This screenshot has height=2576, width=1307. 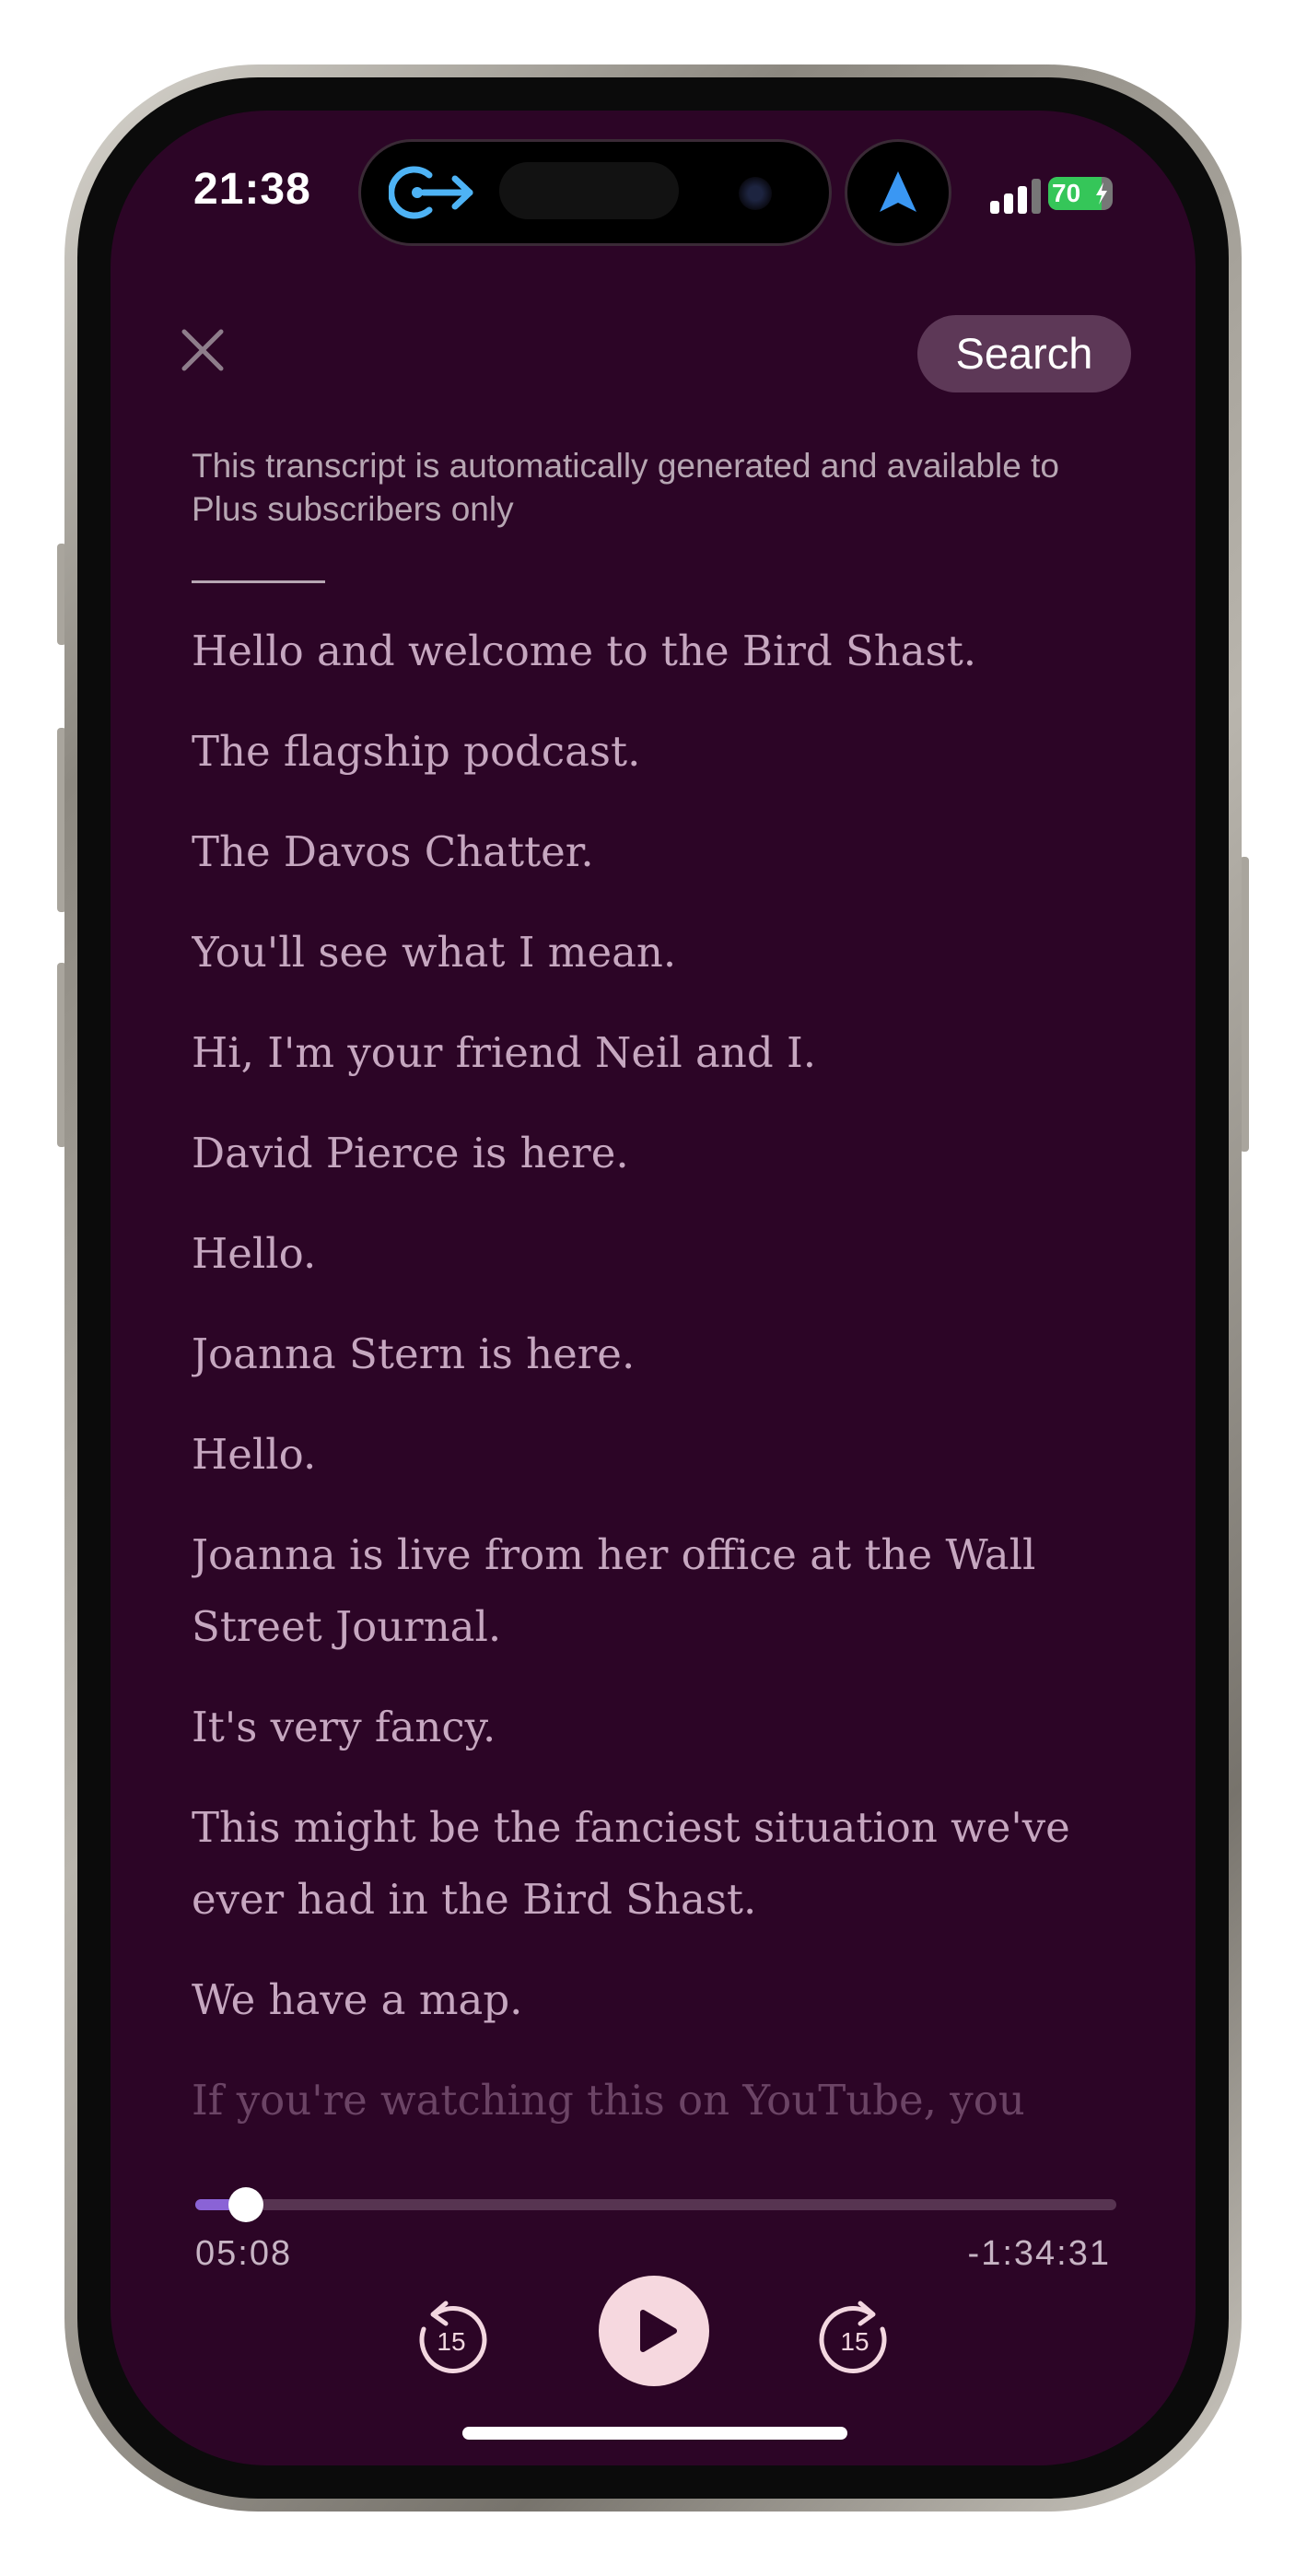 What do you see at coordinates (654, 2433) in the screenshot?
I see `home-indicator` at bounding box center [654, 2433].